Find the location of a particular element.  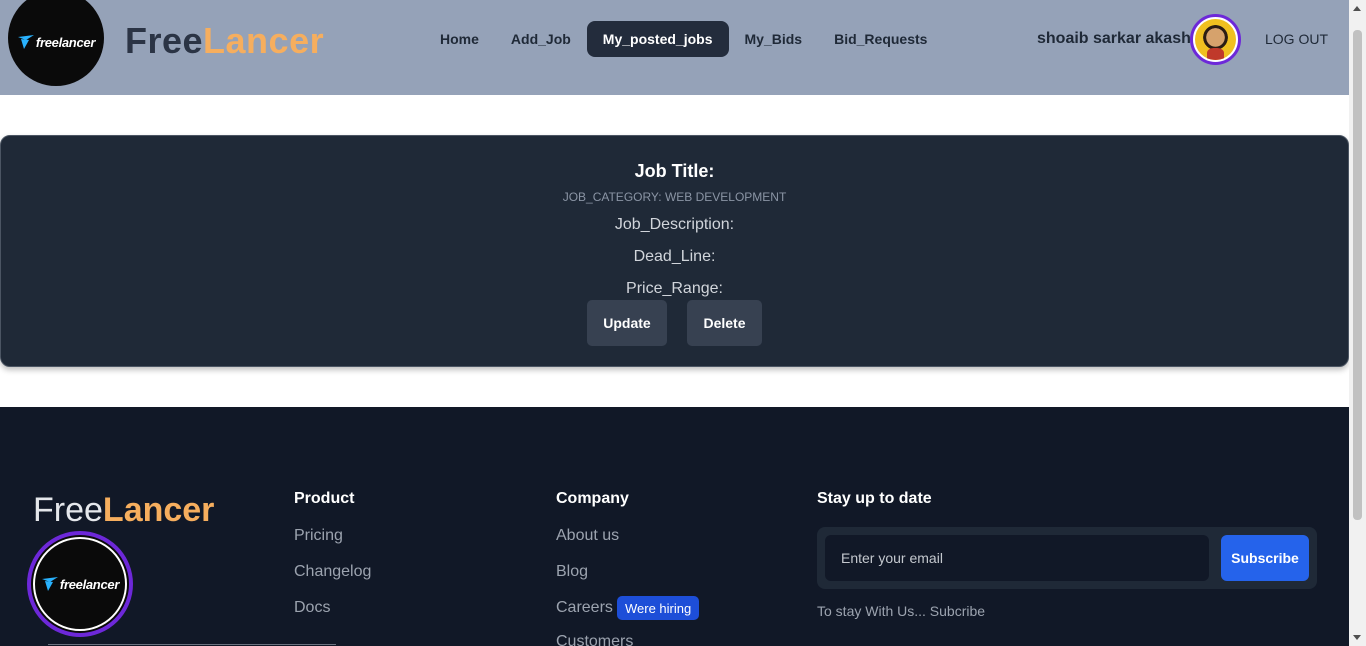

footer-logo-text: freelancer is located at coordinates (89, 584).